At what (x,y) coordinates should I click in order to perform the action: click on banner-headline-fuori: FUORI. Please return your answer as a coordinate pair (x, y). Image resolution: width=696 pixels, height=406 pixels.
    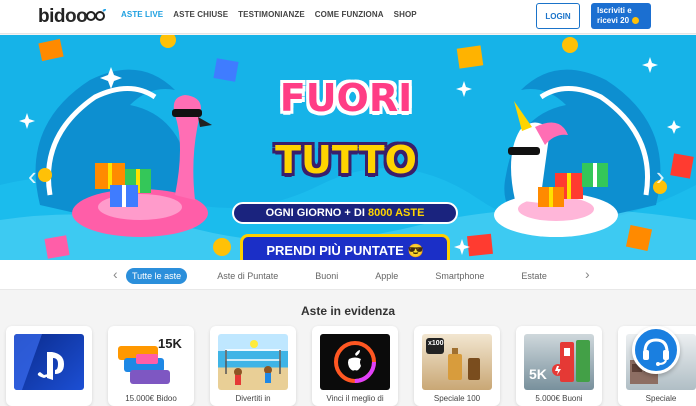
    Looking at the image, I should click on (346, 98).